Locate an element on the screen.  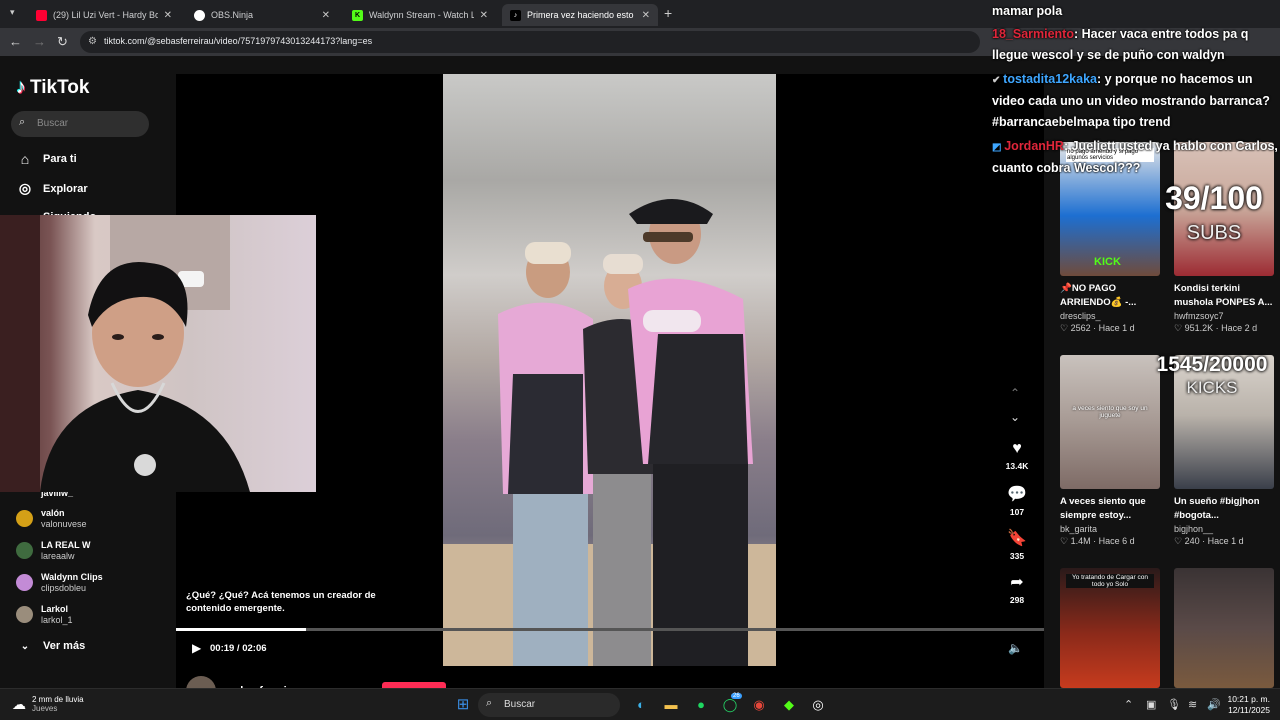
kick-app-icon: ◆ is located at coordinates (789, 705).